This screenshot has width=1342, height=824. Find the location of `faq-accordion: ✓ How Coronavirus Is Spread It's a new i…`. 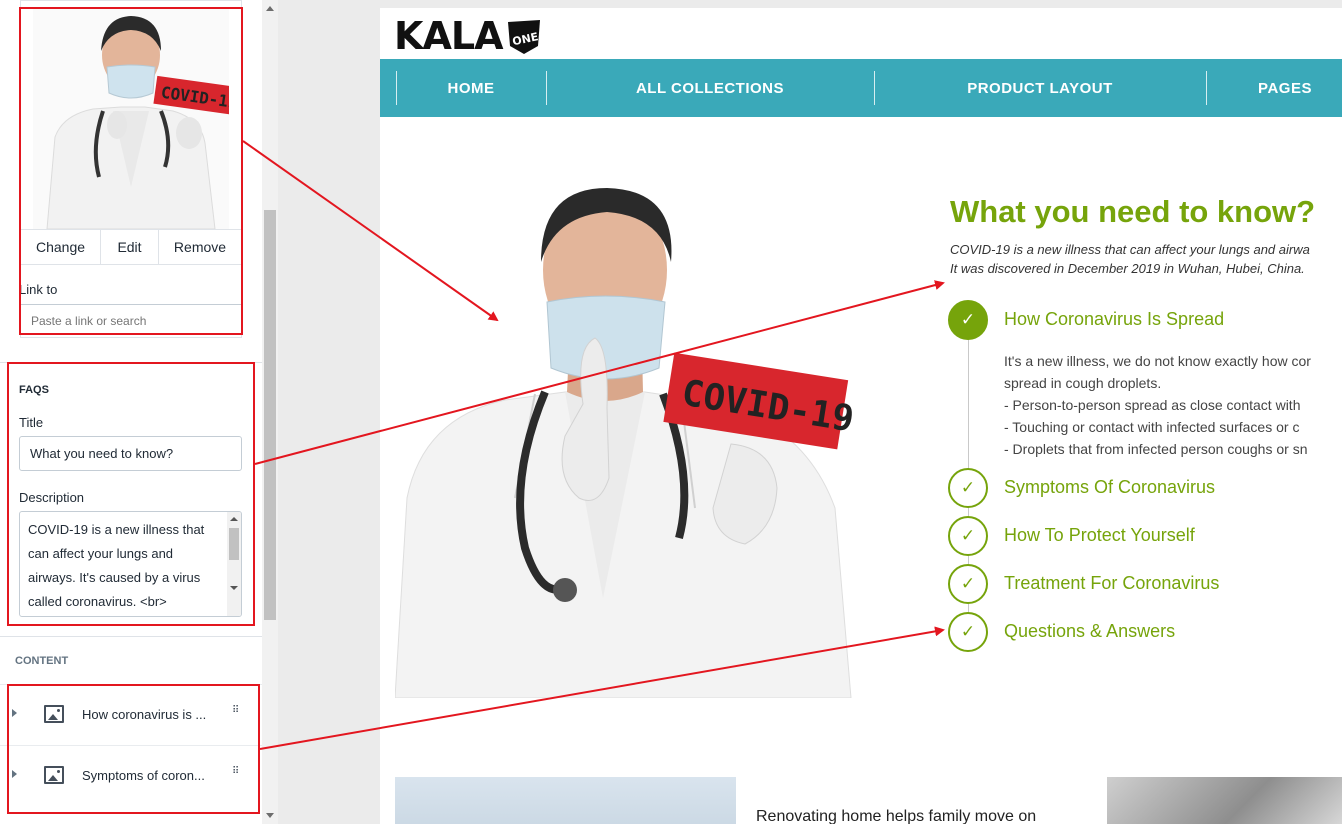

faq-accordion: ✓ How Coronavirus Is Spread It's a new i… is located at coordinates (1145, 480).